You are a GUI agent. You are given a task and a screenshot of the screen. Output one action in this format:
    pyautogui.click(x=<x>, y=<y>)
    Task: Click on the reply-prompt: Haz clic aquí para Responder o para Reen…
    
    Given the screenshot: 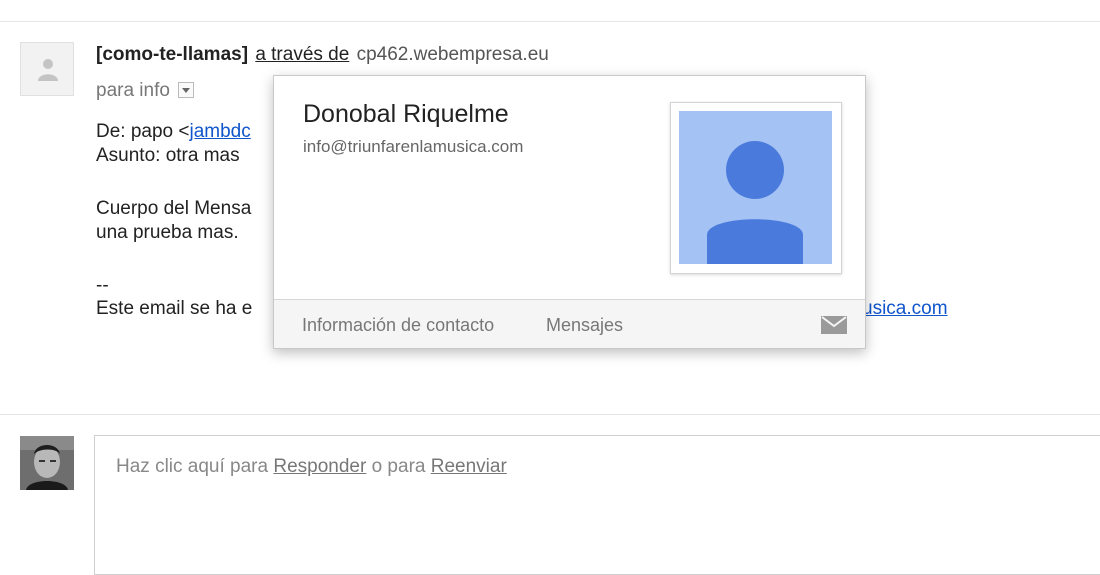 What is the action you would take?
    pyautogui.click(x=311, y=467)
    